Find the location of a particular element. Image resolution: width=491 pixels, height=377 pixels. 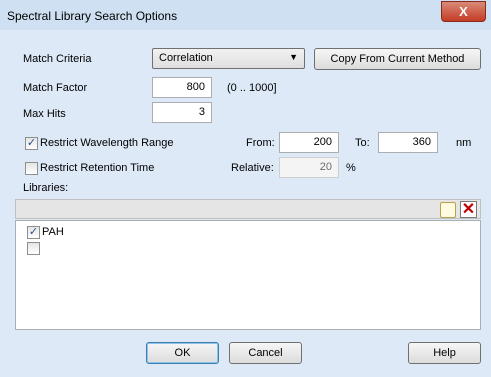

chevron-down-icon: ▼ is located at coordinates (293, 57).